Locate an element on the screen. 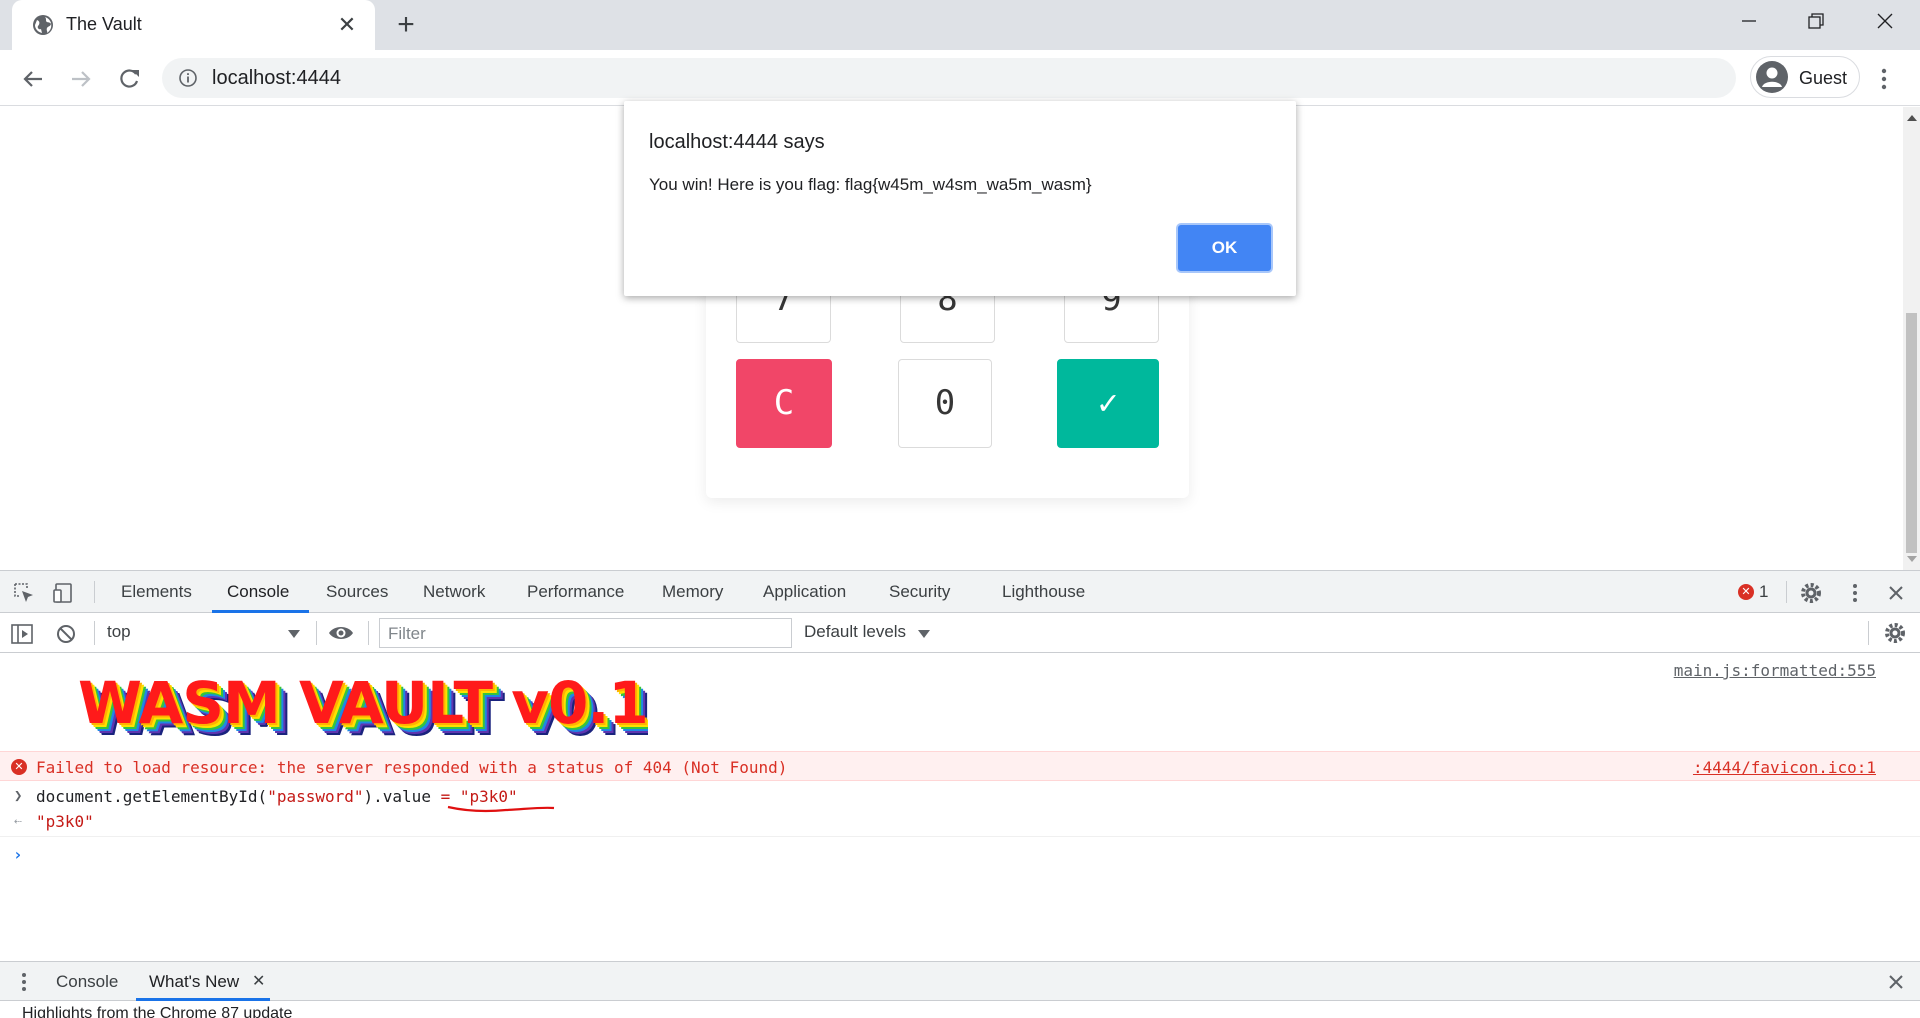  console-banner-row: WASM VAULT v0.1 main.js:formatted:555 is located at coordinates (960, 702).